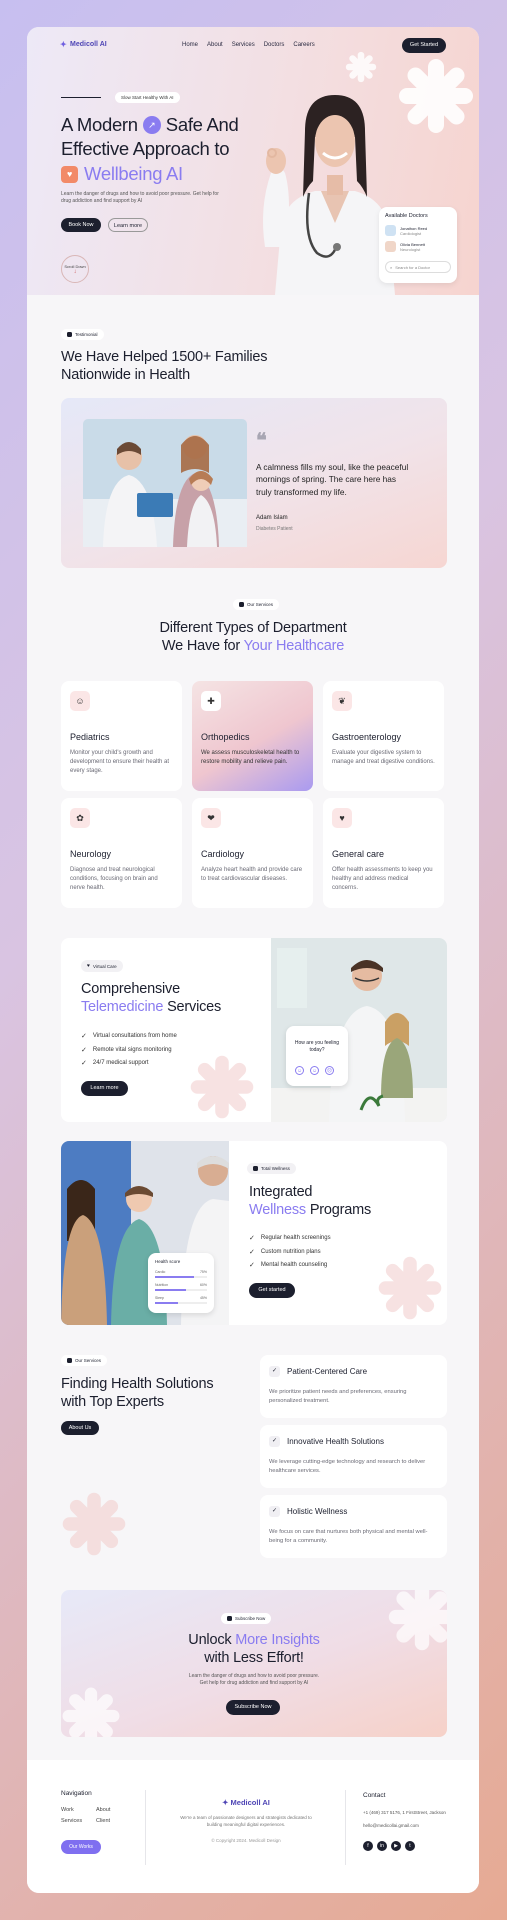 The height and width of the screenshot is (1920, 507). I want to click on nav-link-about: About, so click(215, 45).